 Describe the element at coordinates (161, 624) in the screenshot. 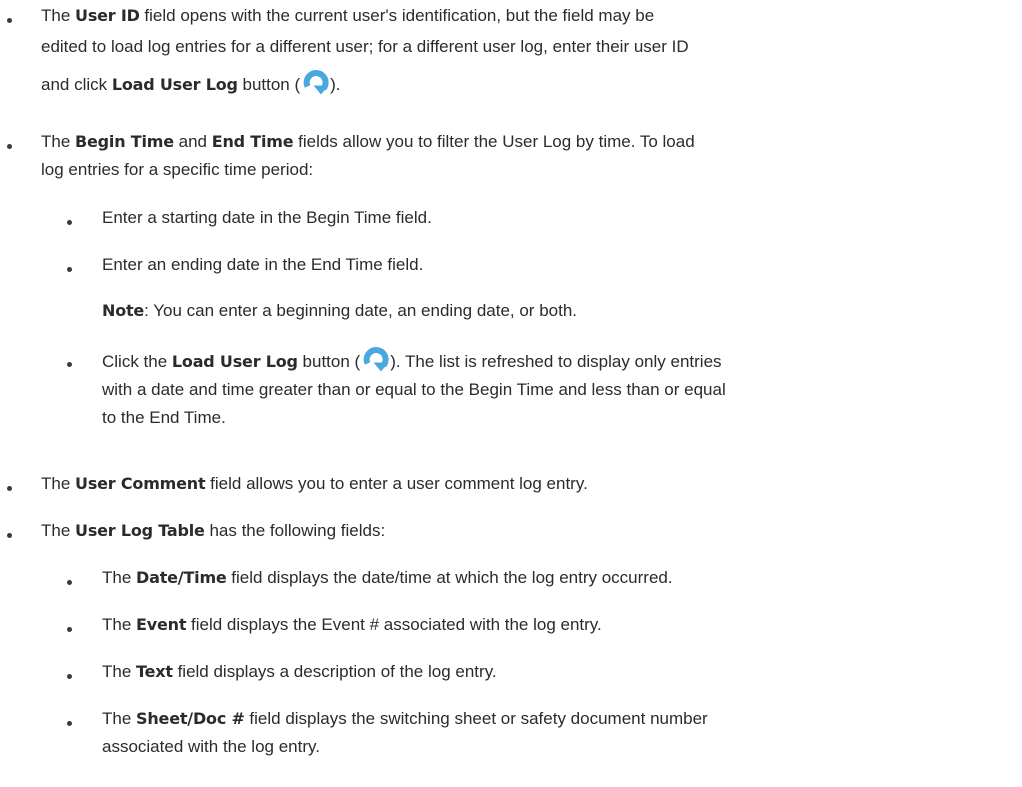

I see `term-event: Event` at that location.